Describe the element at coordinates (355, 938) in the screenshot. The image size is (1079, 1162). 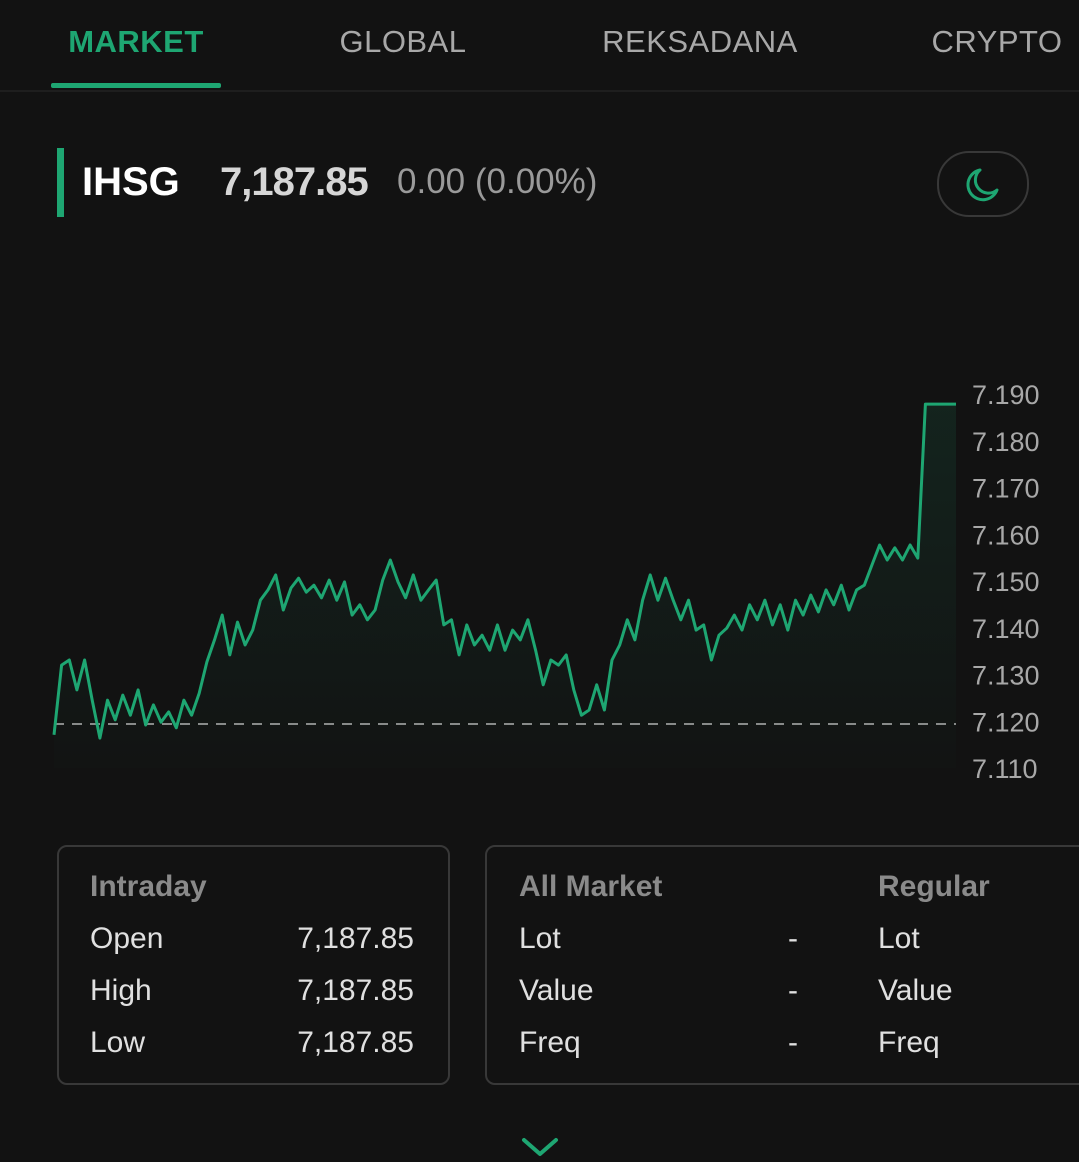
I see `intraday-open-value: 7,187.85` at that location.